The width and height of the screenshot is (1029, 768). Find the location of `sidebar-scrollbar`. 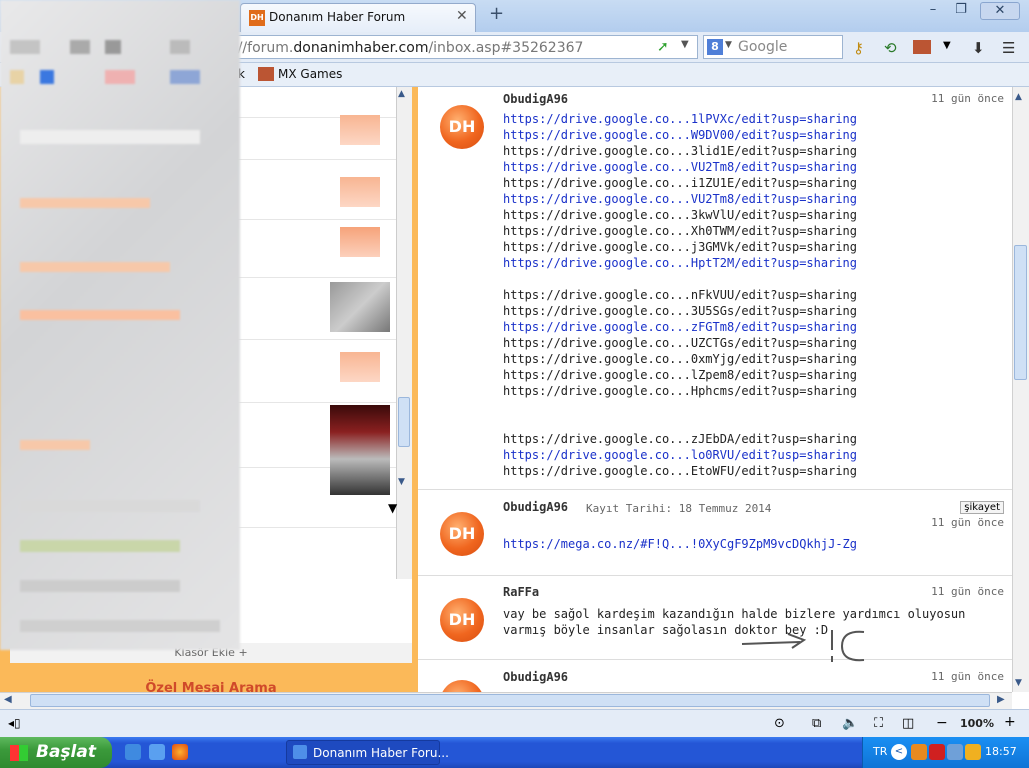

sidebar-scrollbar is located at coordinates (404, 333).